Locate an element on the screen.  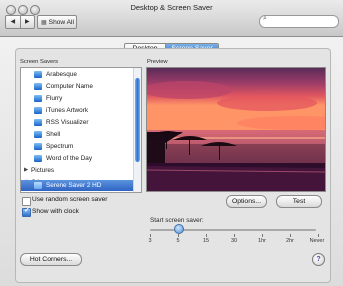
back-button: ◀ is located at coordinates (13, 22).